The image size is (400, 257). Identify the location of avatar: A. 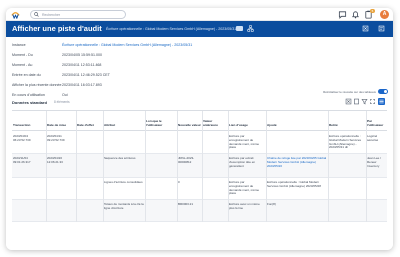
(384, 14).